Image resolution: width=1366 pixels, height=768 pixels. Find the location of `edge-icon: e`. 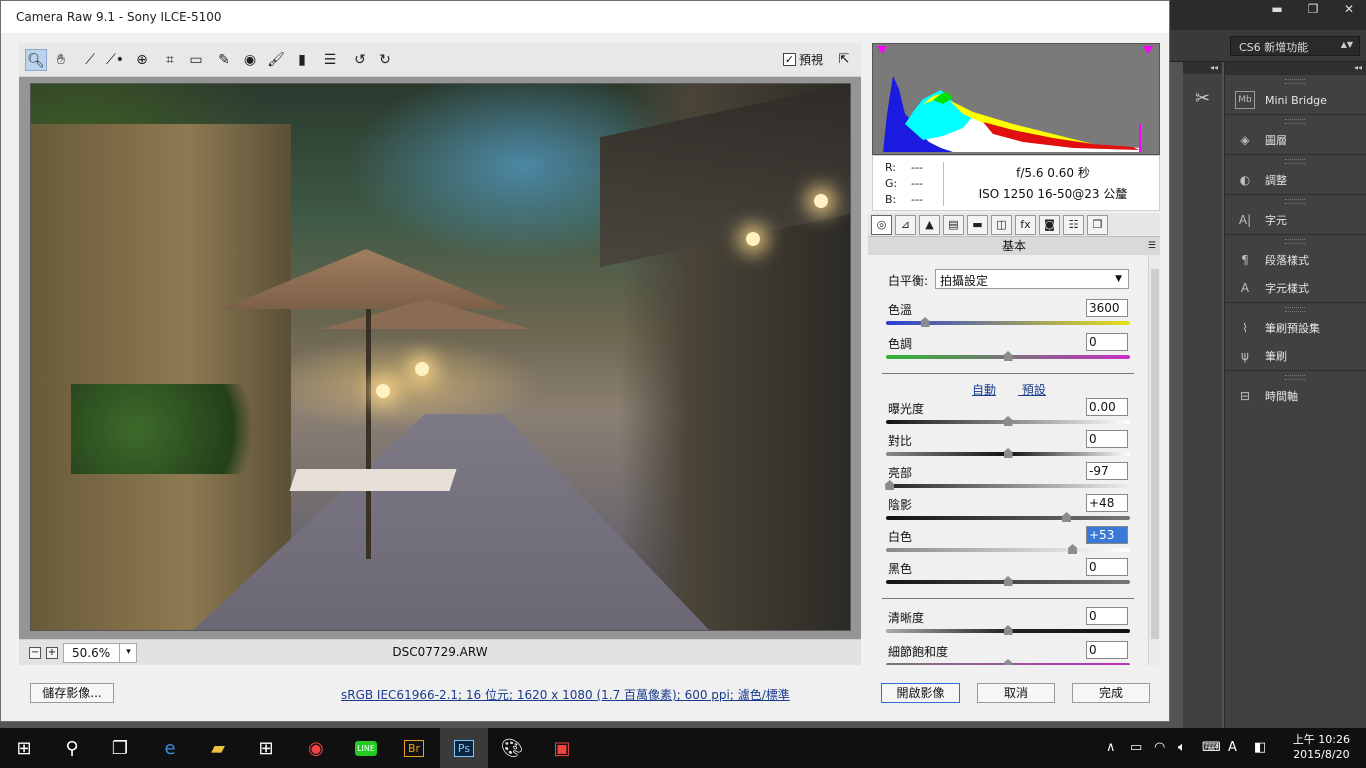

edge-icon: e is located at coordinates (170, 748).